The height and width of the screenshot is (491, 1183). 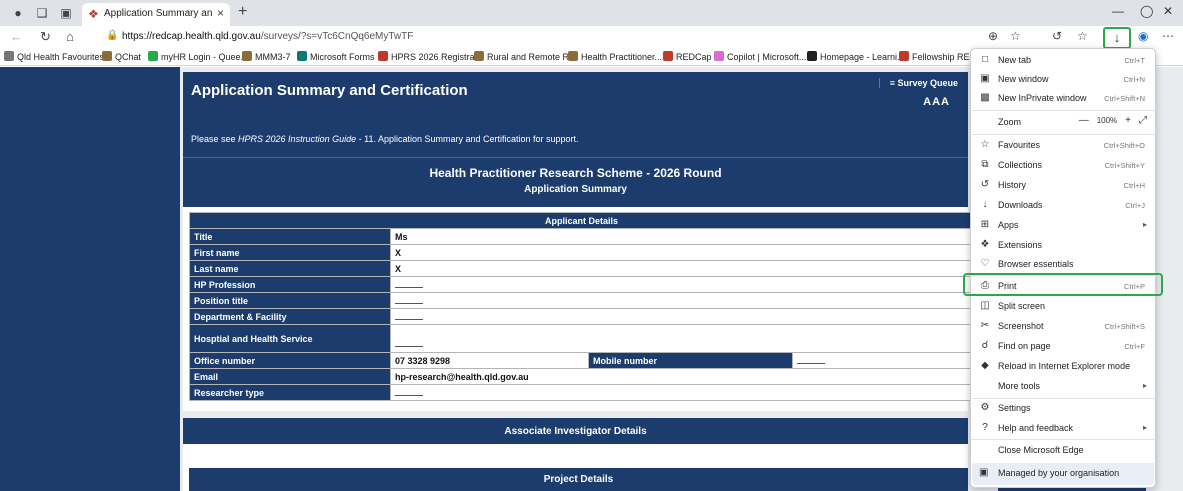 I want to click on tab-title: Application Summary and Certific, so click(x=158, y=13).